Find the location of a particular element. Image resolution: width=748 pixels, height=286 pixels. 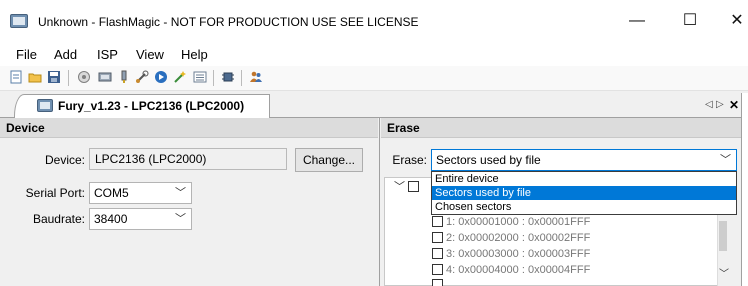

app-icon is located at coordinates (19, 21).